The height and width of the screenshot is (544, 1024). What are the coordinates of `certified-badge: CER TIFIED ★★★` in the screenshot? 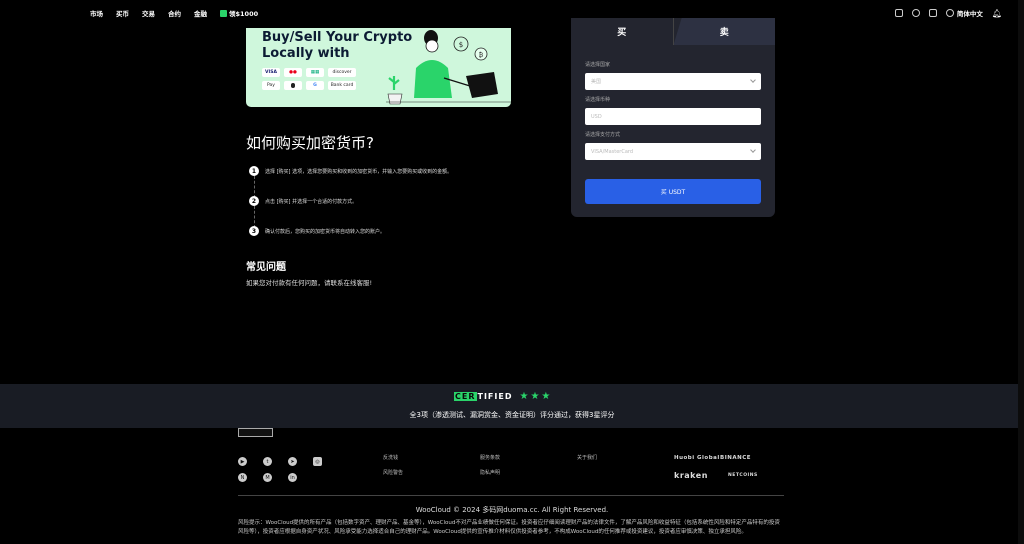 It's located at (503, 396).